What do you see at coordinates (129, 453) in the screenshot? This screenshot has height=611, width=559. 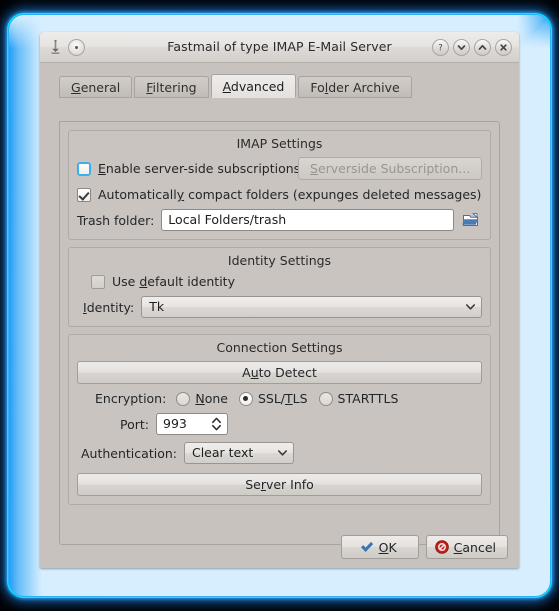 I see `authentication-label: Authentication:` at bounding box center [129, 453].